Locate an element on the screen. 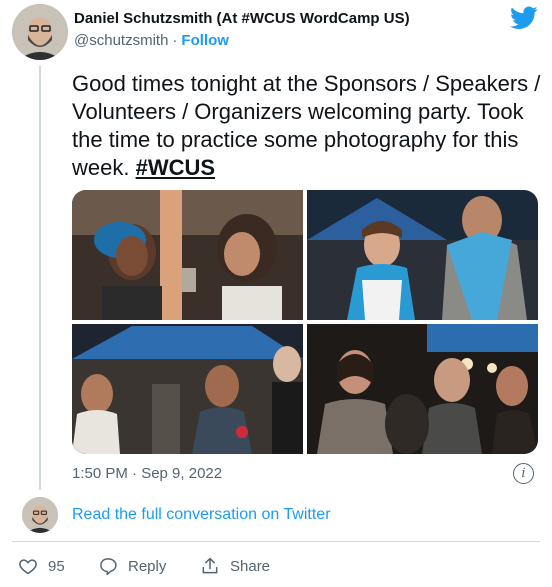  info-icon: i is located at coordinates (523, 473).